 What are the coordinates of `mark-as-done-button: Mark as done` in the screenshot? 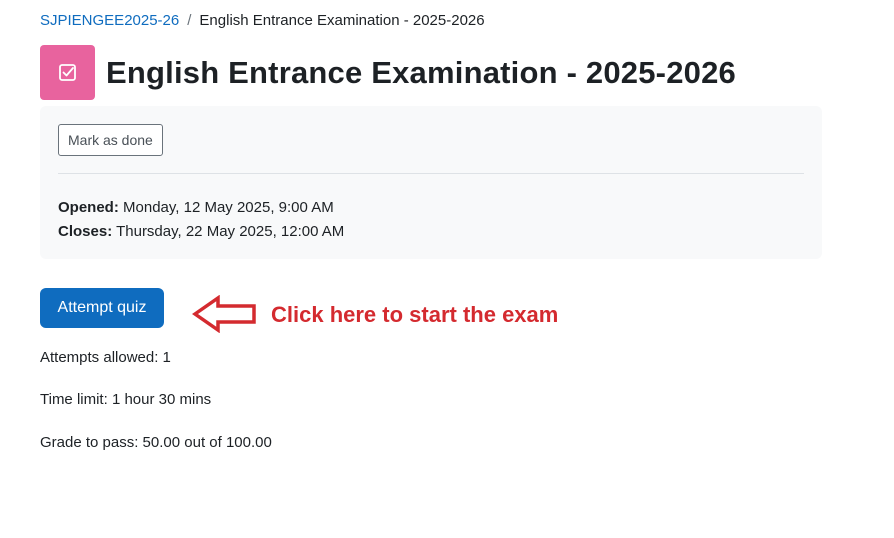 It's located at (110, 140).